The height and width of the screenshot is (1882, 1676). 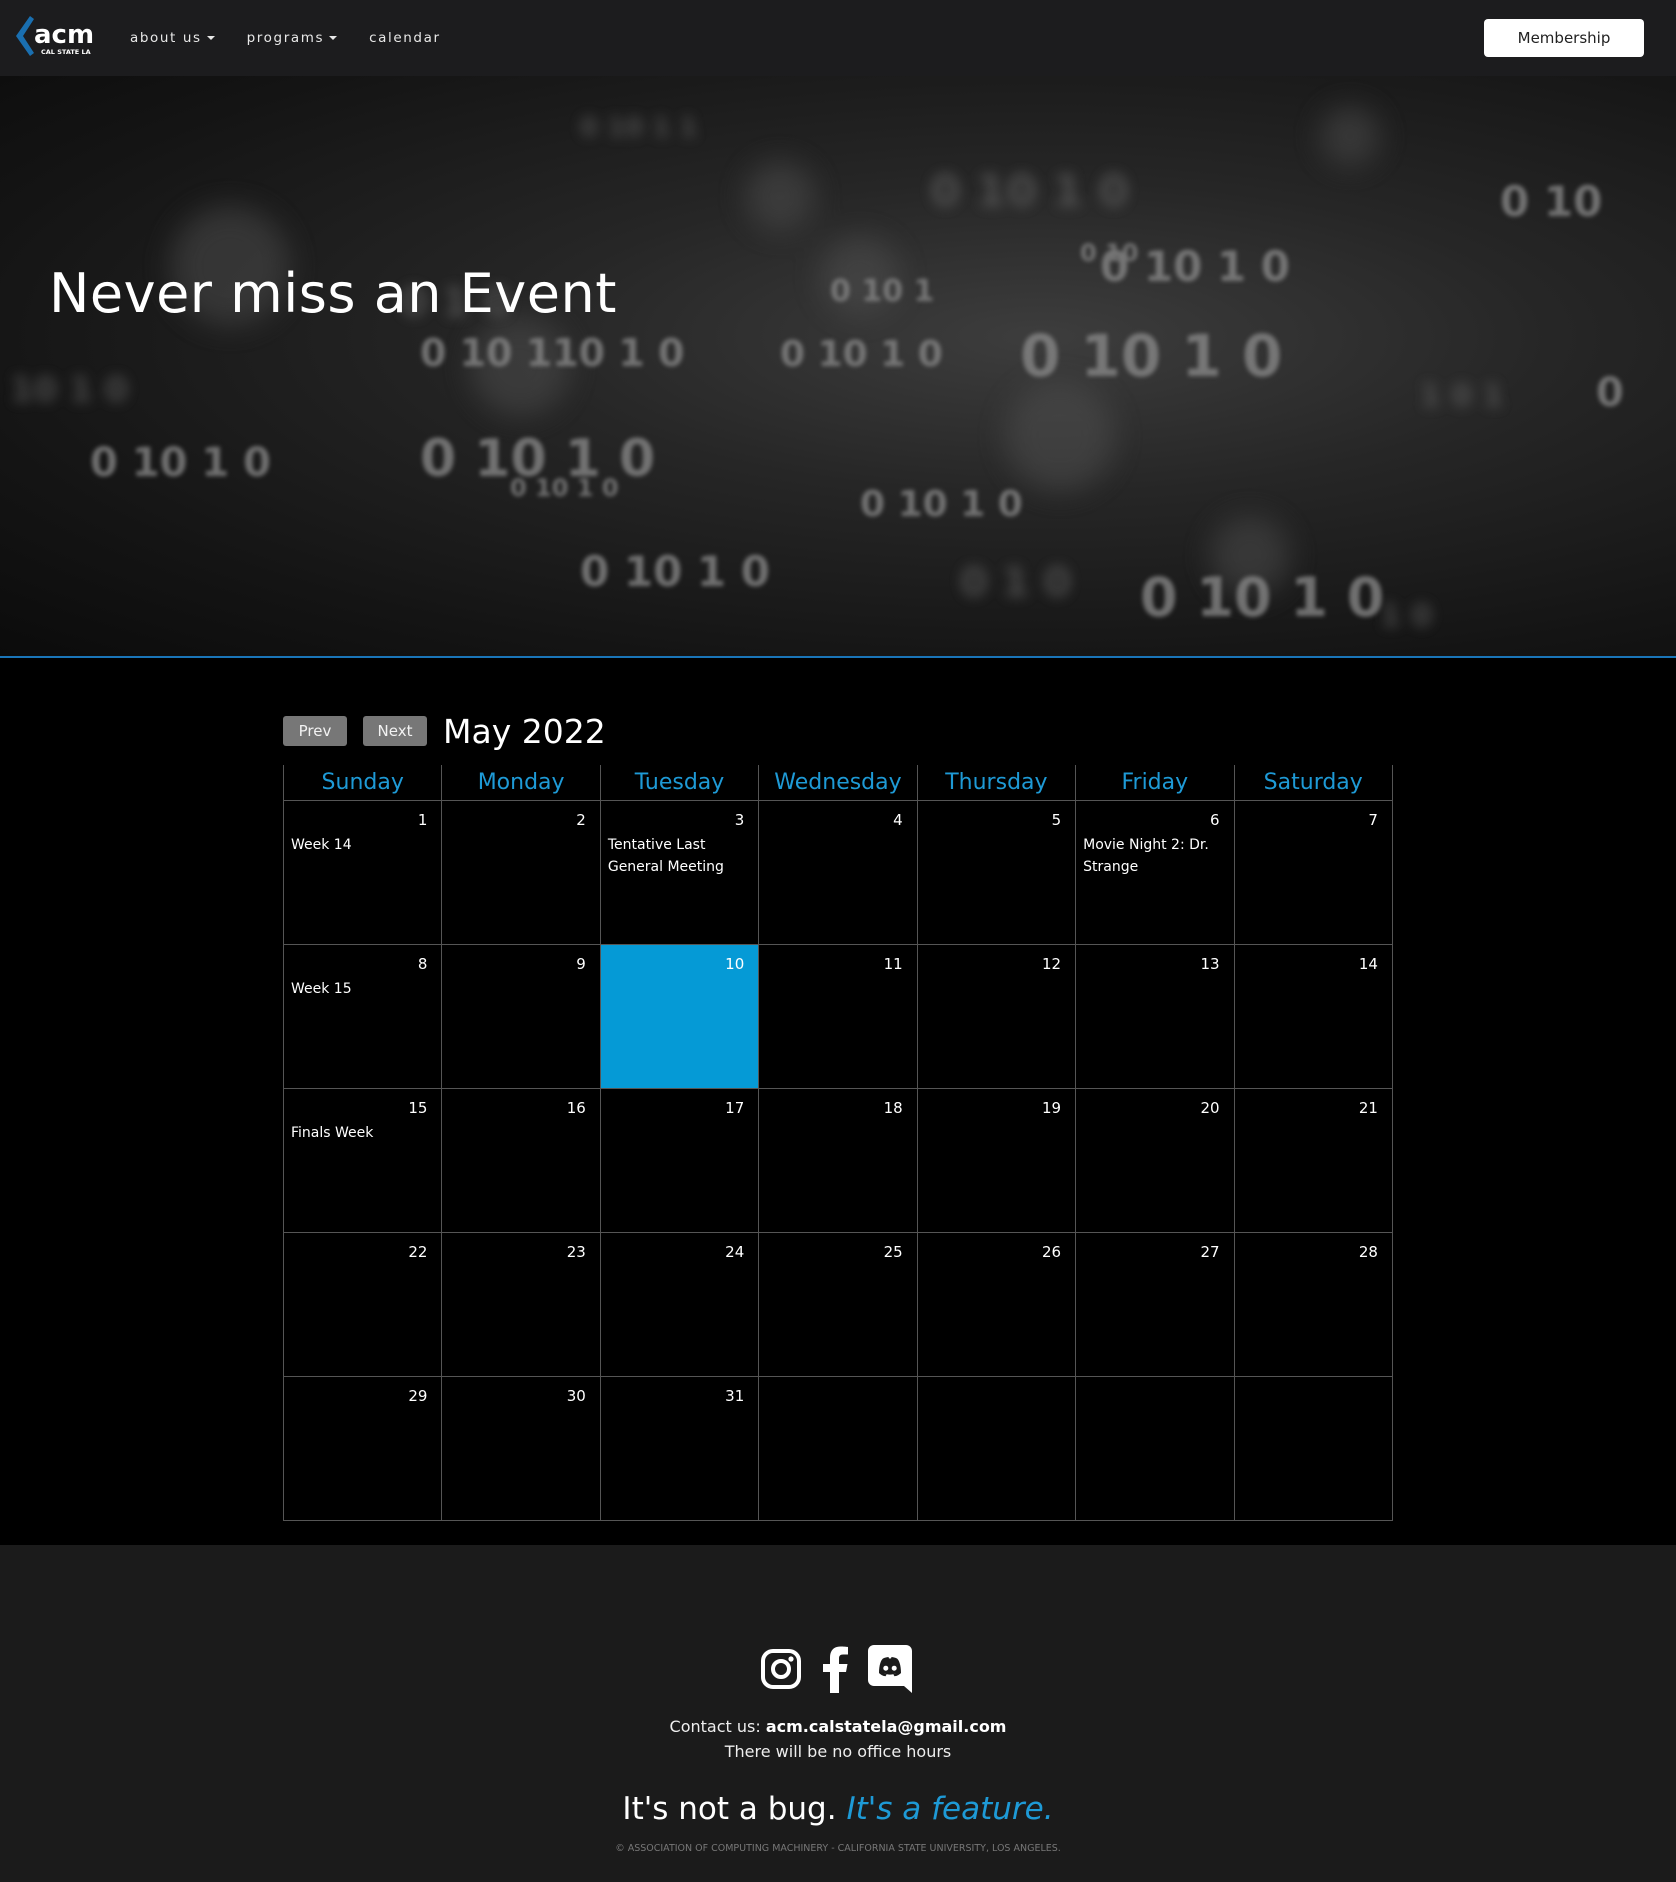 I want to click on month-title: May 2022, so click(x=524, y=731).